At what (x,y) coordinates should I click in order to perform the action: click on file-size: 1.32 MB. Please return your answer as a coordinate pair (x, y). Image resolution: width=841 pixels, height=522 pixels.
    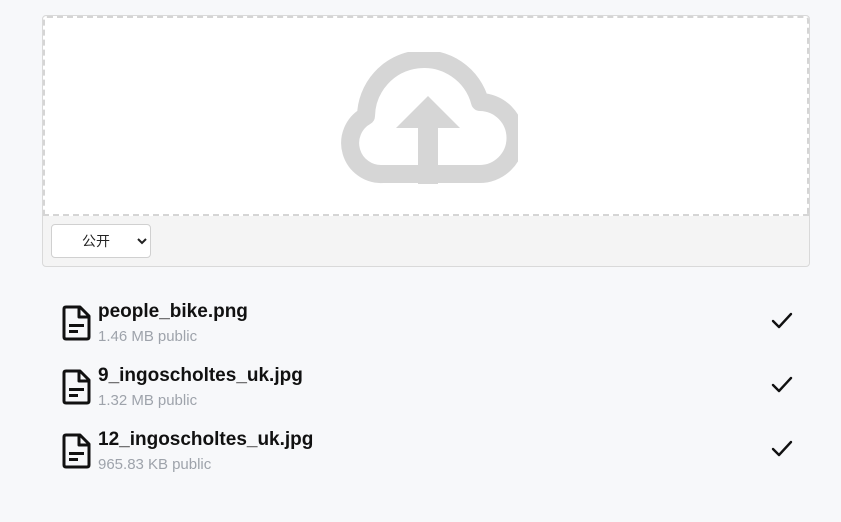
    Looking at the image, I should click on (126, 400).